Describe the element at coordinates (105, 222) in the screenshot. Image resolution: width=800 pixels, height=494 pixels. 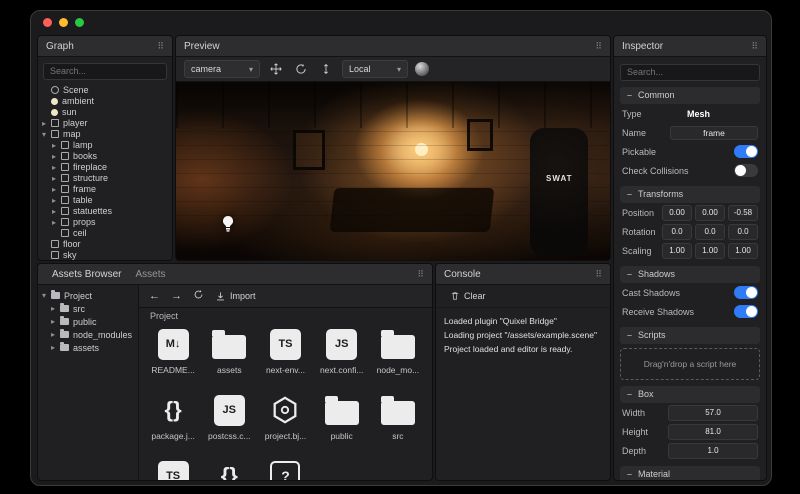
I see `graph-node-props: props` at that location.